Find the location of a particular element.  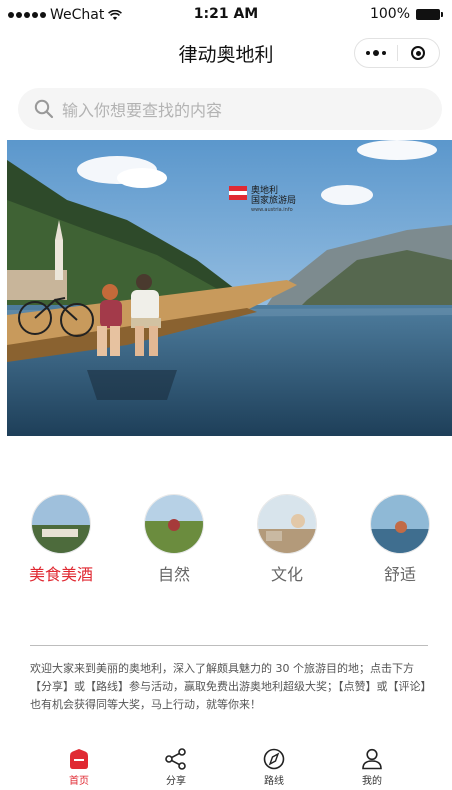

tab-label: 分享 is located at coordinates (176, 781).